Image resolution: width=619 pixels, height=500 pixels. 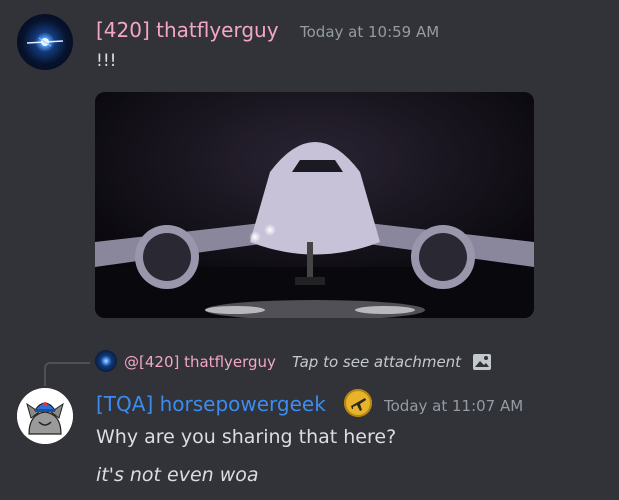 What do you see at coordinates (177, 475) in the screenshot?
I see `message-text-line-2: it's not even woa` at bounding box center [177, 475].